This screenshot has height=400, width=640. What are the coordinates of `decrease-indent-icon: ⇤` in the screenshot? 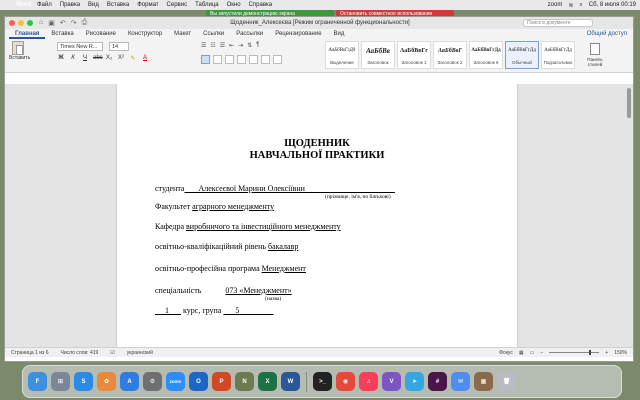 It's located at (231, 45).